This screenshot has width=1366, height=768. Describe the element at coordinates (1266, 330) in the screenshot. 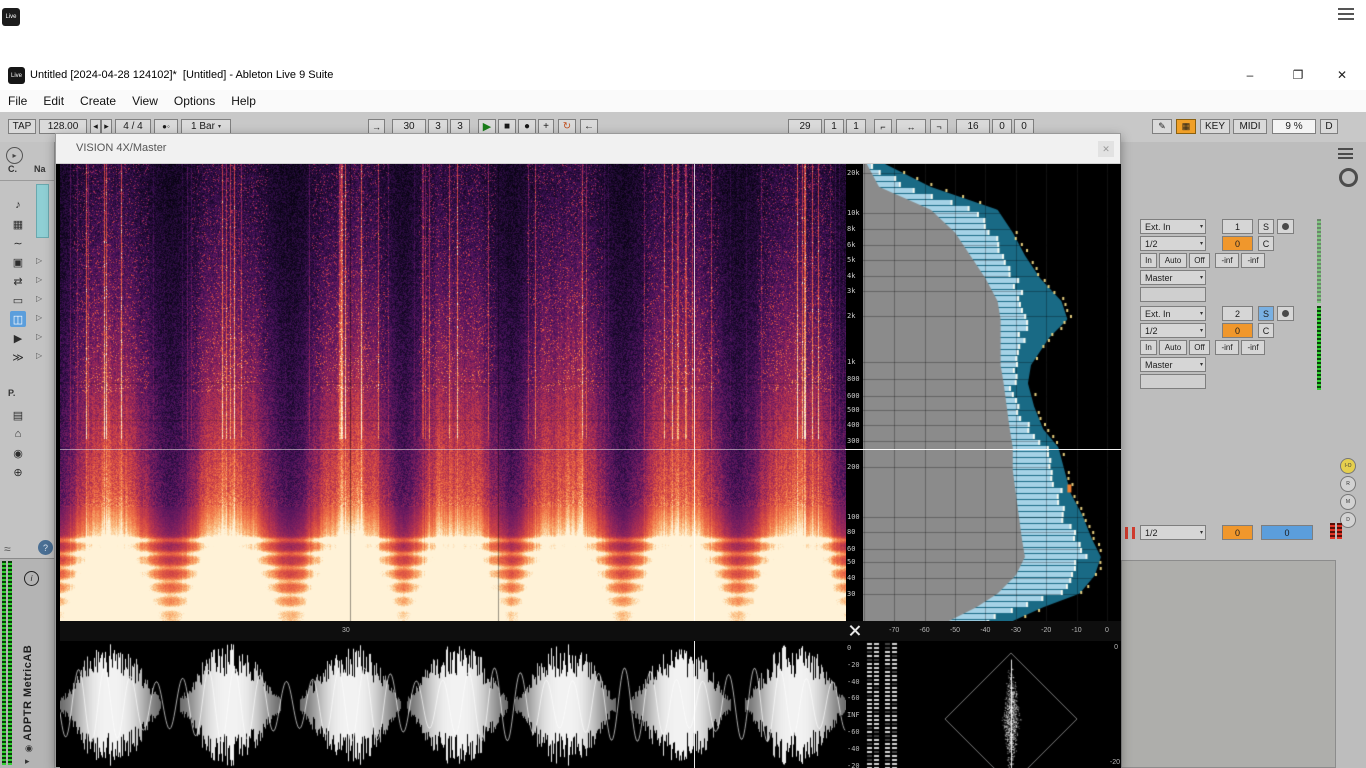

I see `track2-crossfade: C` at that location.